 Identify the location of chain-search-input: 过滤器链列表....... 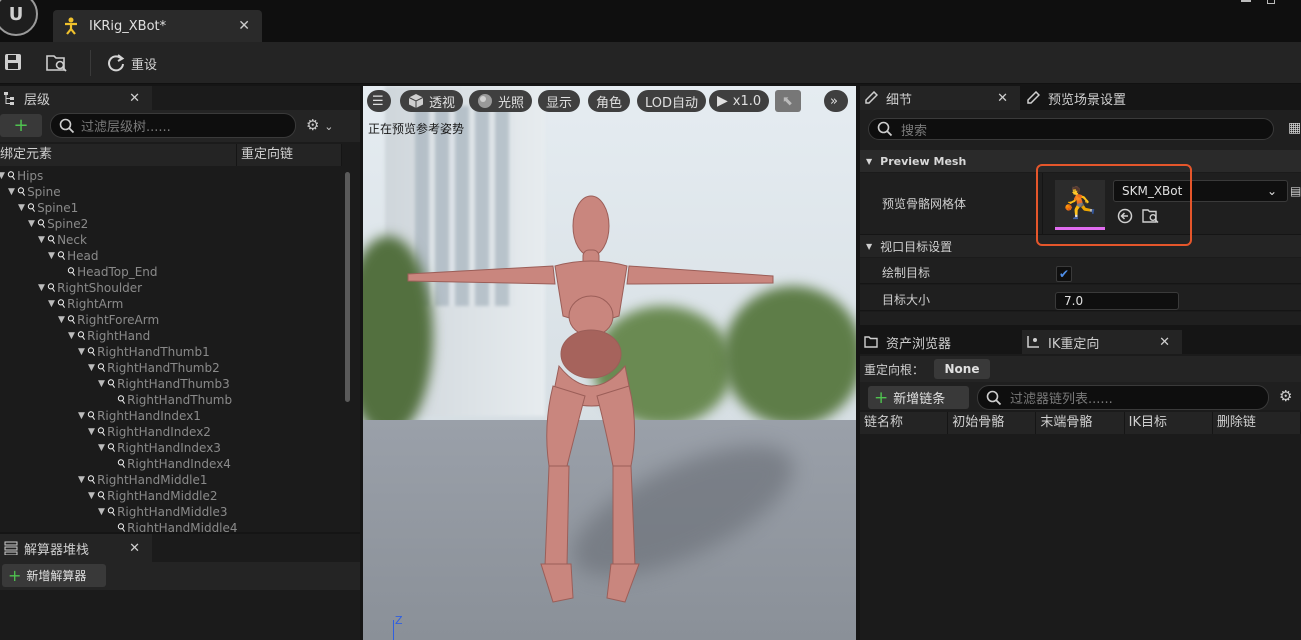
(1123, 397).